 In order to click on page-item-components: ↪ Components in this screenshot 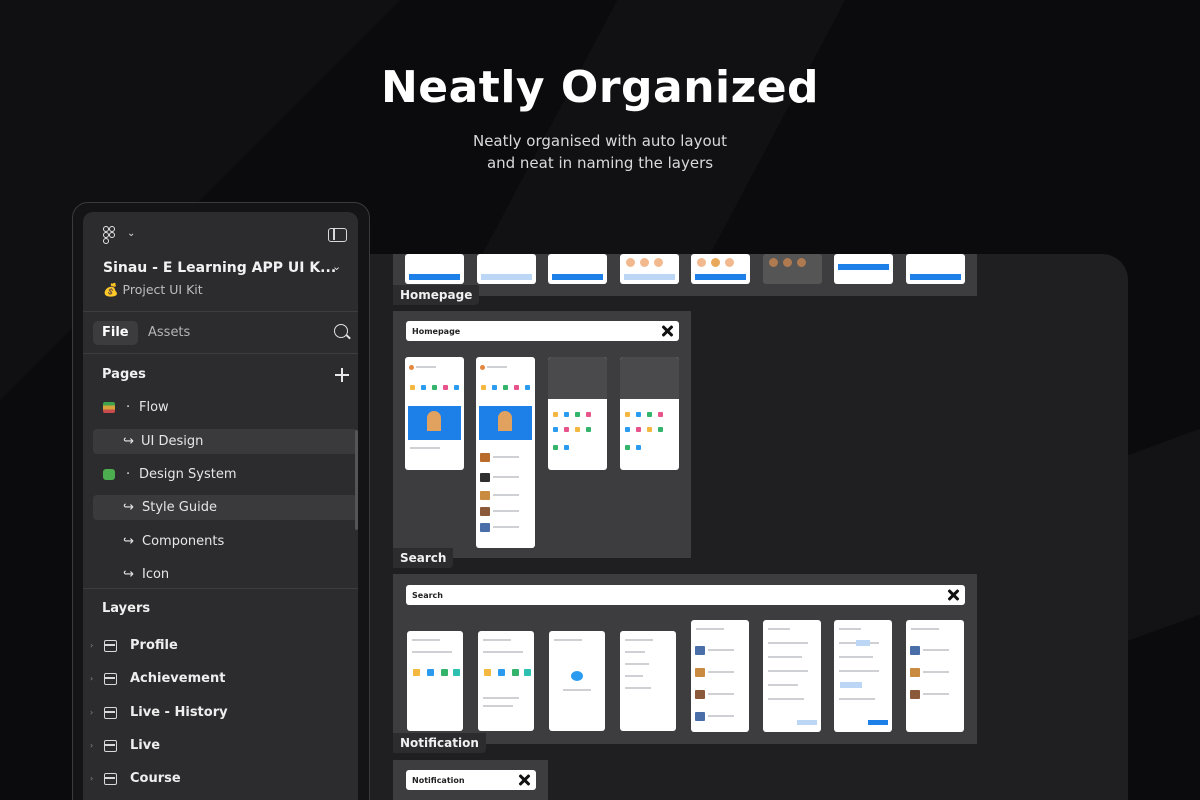, I will do `click(225, 541)`.